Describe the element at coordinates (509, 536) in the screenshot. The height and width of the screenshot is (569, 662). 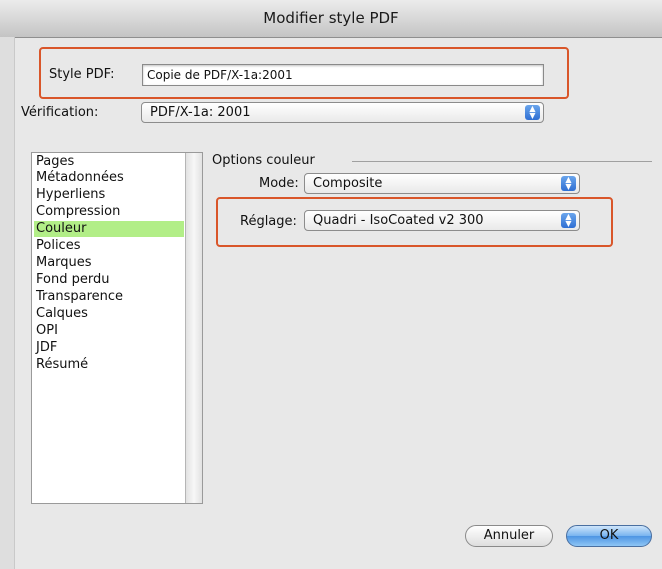
I see `cancel-button: Annuler` at that location.